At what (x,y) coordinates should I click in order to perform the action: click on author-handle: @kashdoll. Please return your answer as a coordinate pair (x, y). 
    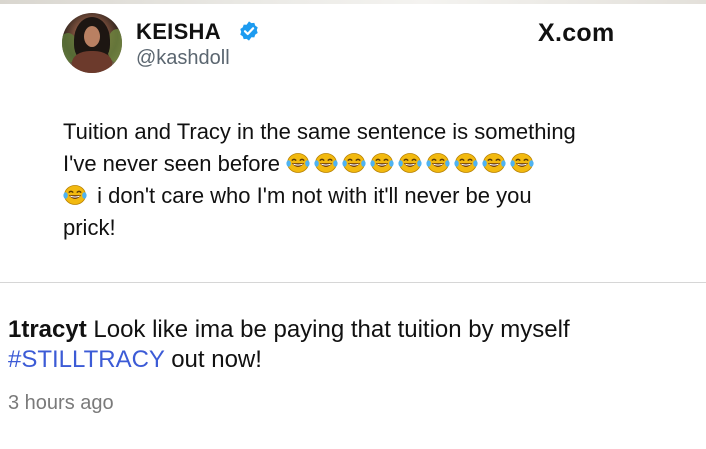
    Looking at the image, I should click on (183, 58).